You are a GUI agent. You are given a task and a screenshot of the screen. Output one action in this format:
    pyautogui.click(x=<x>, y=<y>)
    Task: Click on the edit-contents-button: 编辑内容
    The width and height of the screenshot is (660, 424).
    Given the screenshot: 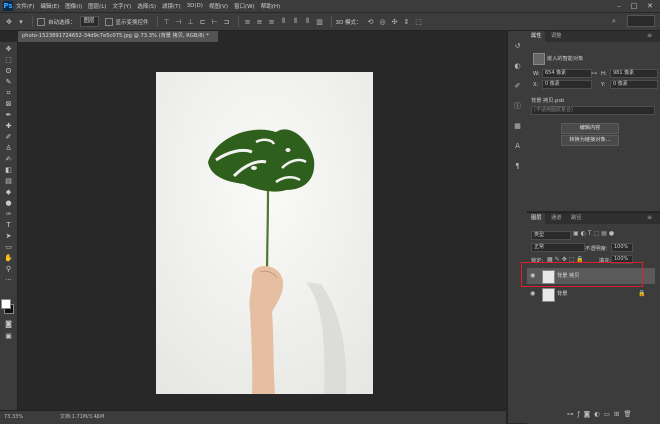 What is the action you would take?
    pyautogui.click(x=590, y=128)
    